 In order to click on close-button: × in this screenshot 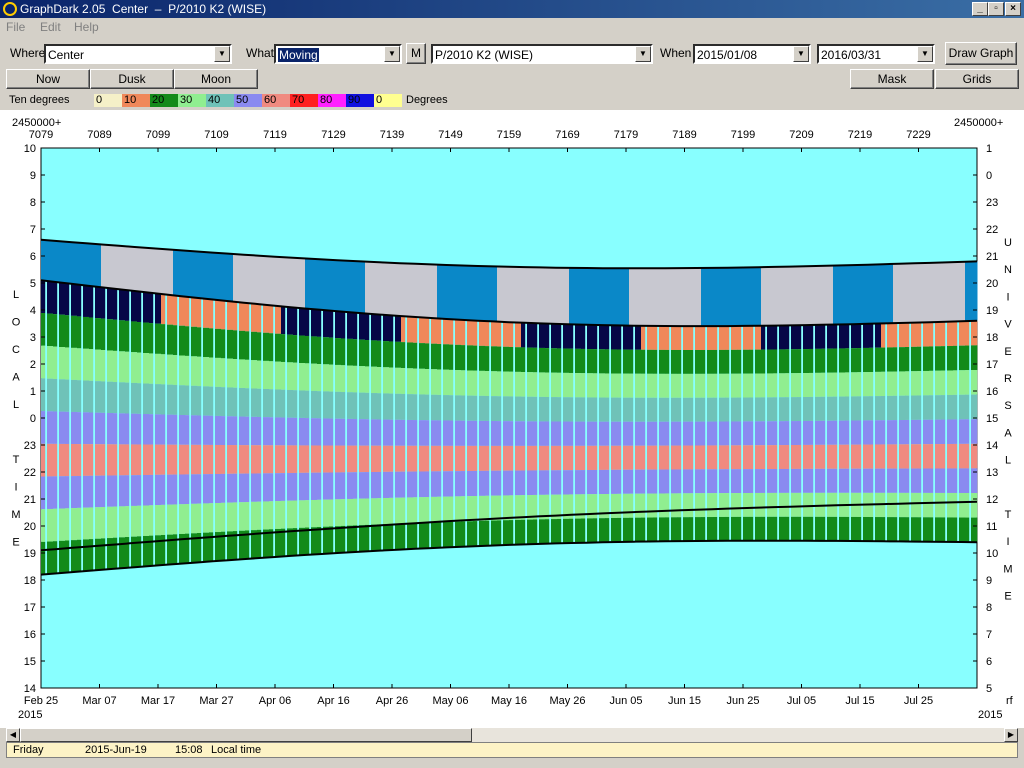, I will do `click(1013, 9)`.